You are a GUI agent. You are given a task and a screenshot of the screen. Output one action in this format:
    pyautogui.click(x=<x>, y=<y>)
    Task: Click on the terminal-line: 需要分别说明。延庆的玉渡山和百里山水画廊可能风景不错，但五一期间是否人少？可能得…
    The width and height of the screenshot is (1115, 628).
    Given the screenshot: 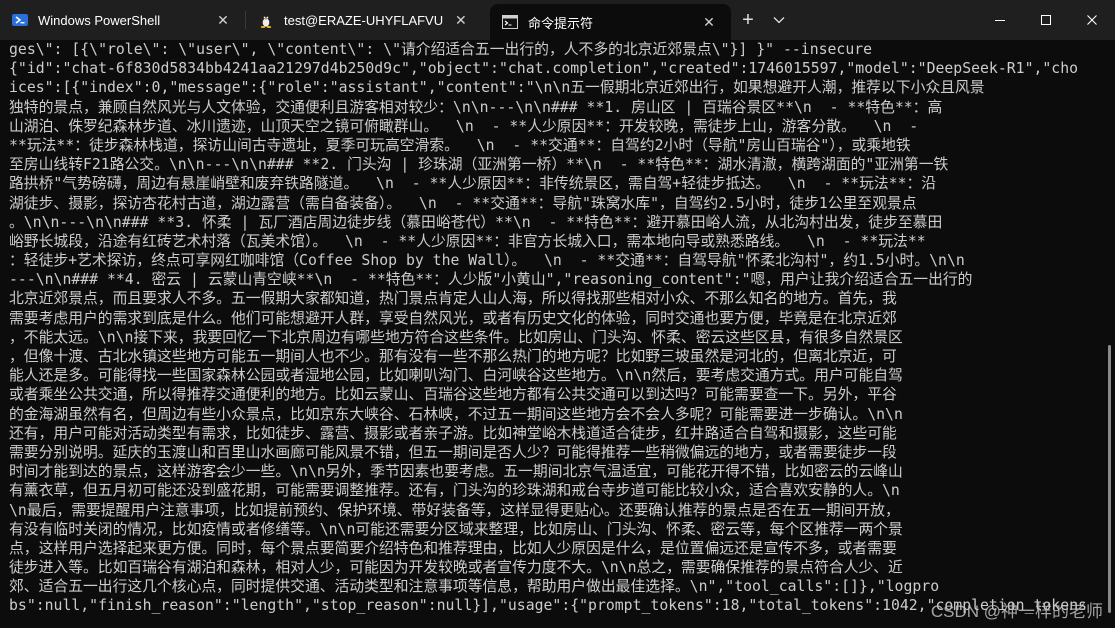 What is the action you would take?
    pyautogui.click(x=453, y=452)
    